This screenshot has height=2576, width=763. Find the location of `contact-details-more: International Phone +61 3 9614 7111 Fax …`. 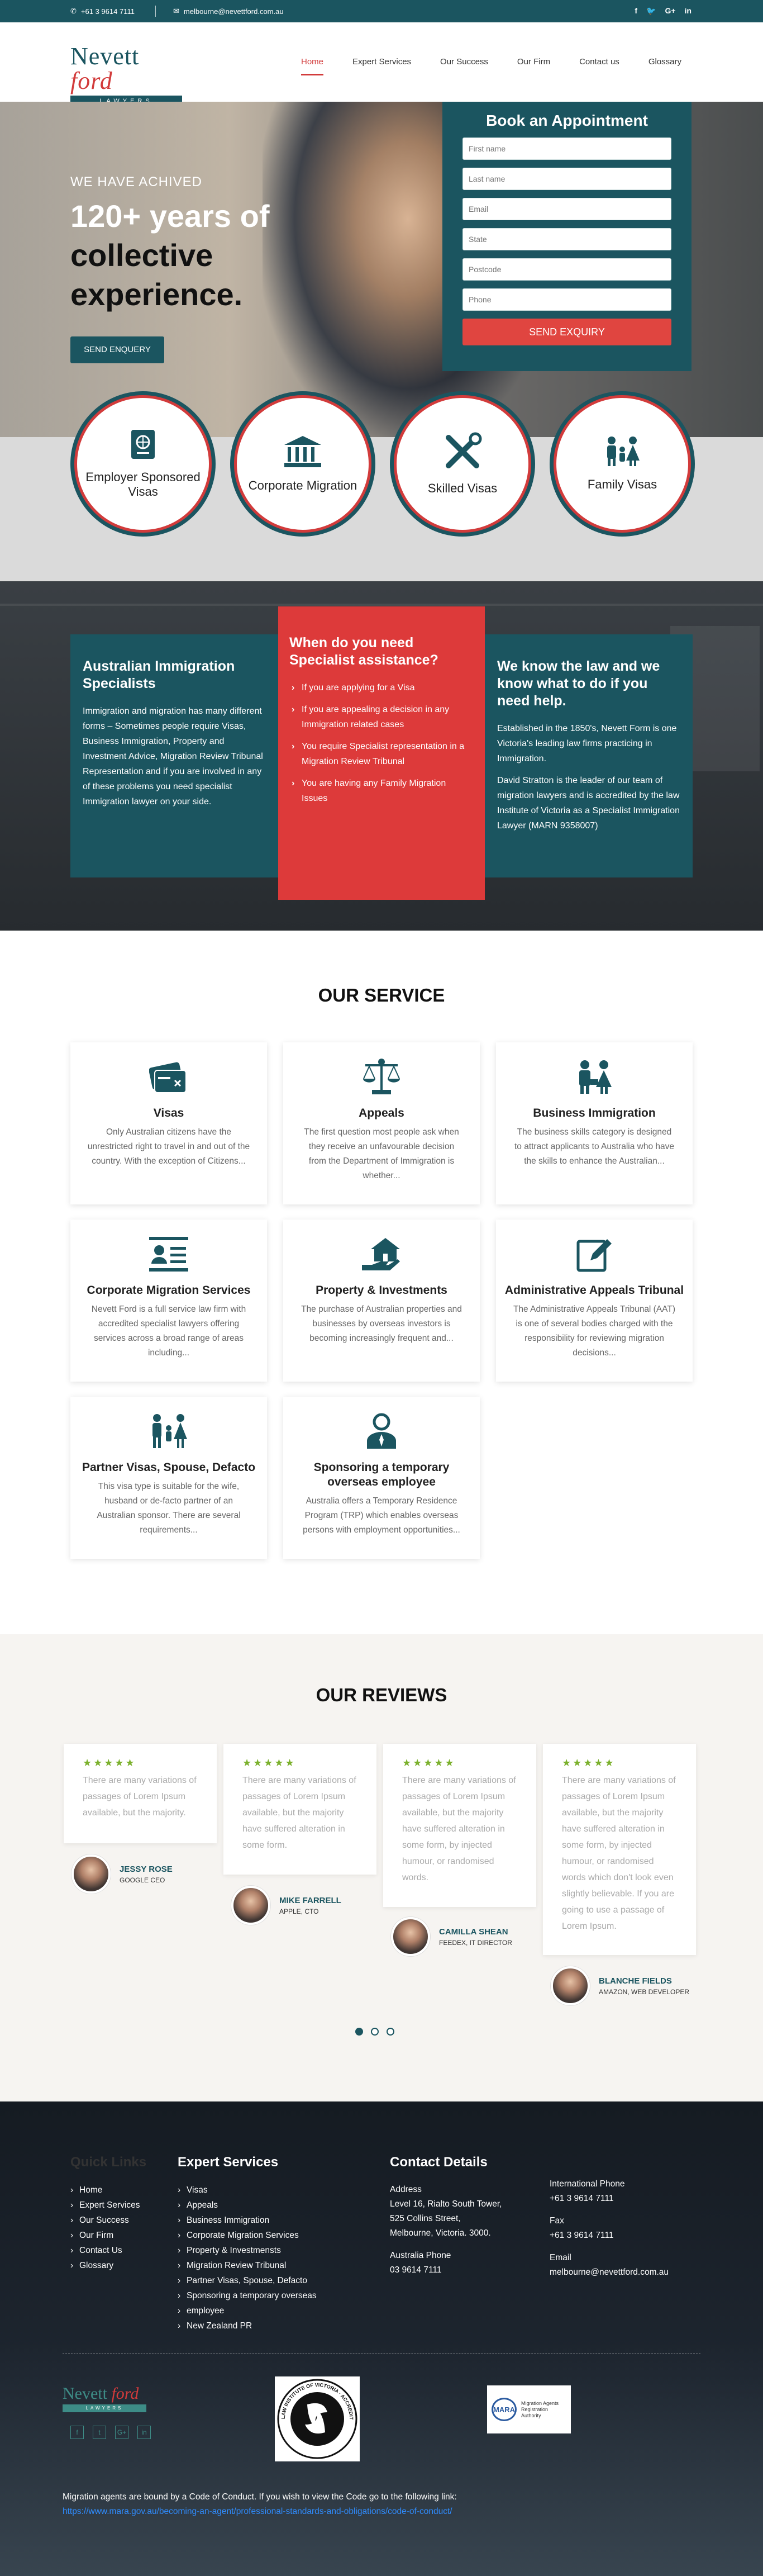

contact-details-more: International Phone +61 3 9614 7111 Fax … is located at coordinates (622, 2228).